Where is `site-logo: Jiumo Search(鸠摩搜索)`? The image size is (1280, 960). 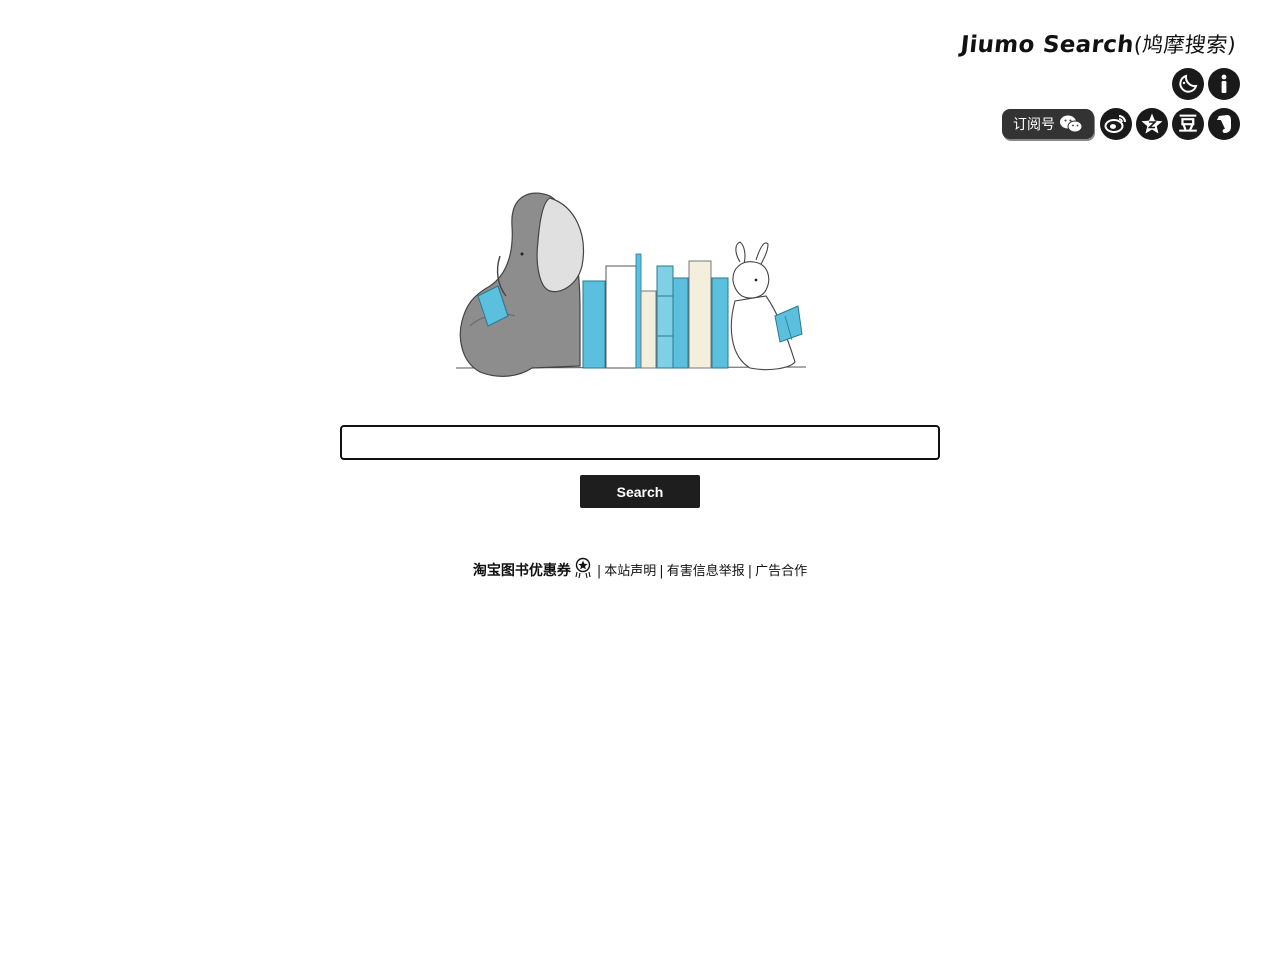 site-logo: Jiumo Search(鸠摩搜索) is located at coordinates (1068, 45).